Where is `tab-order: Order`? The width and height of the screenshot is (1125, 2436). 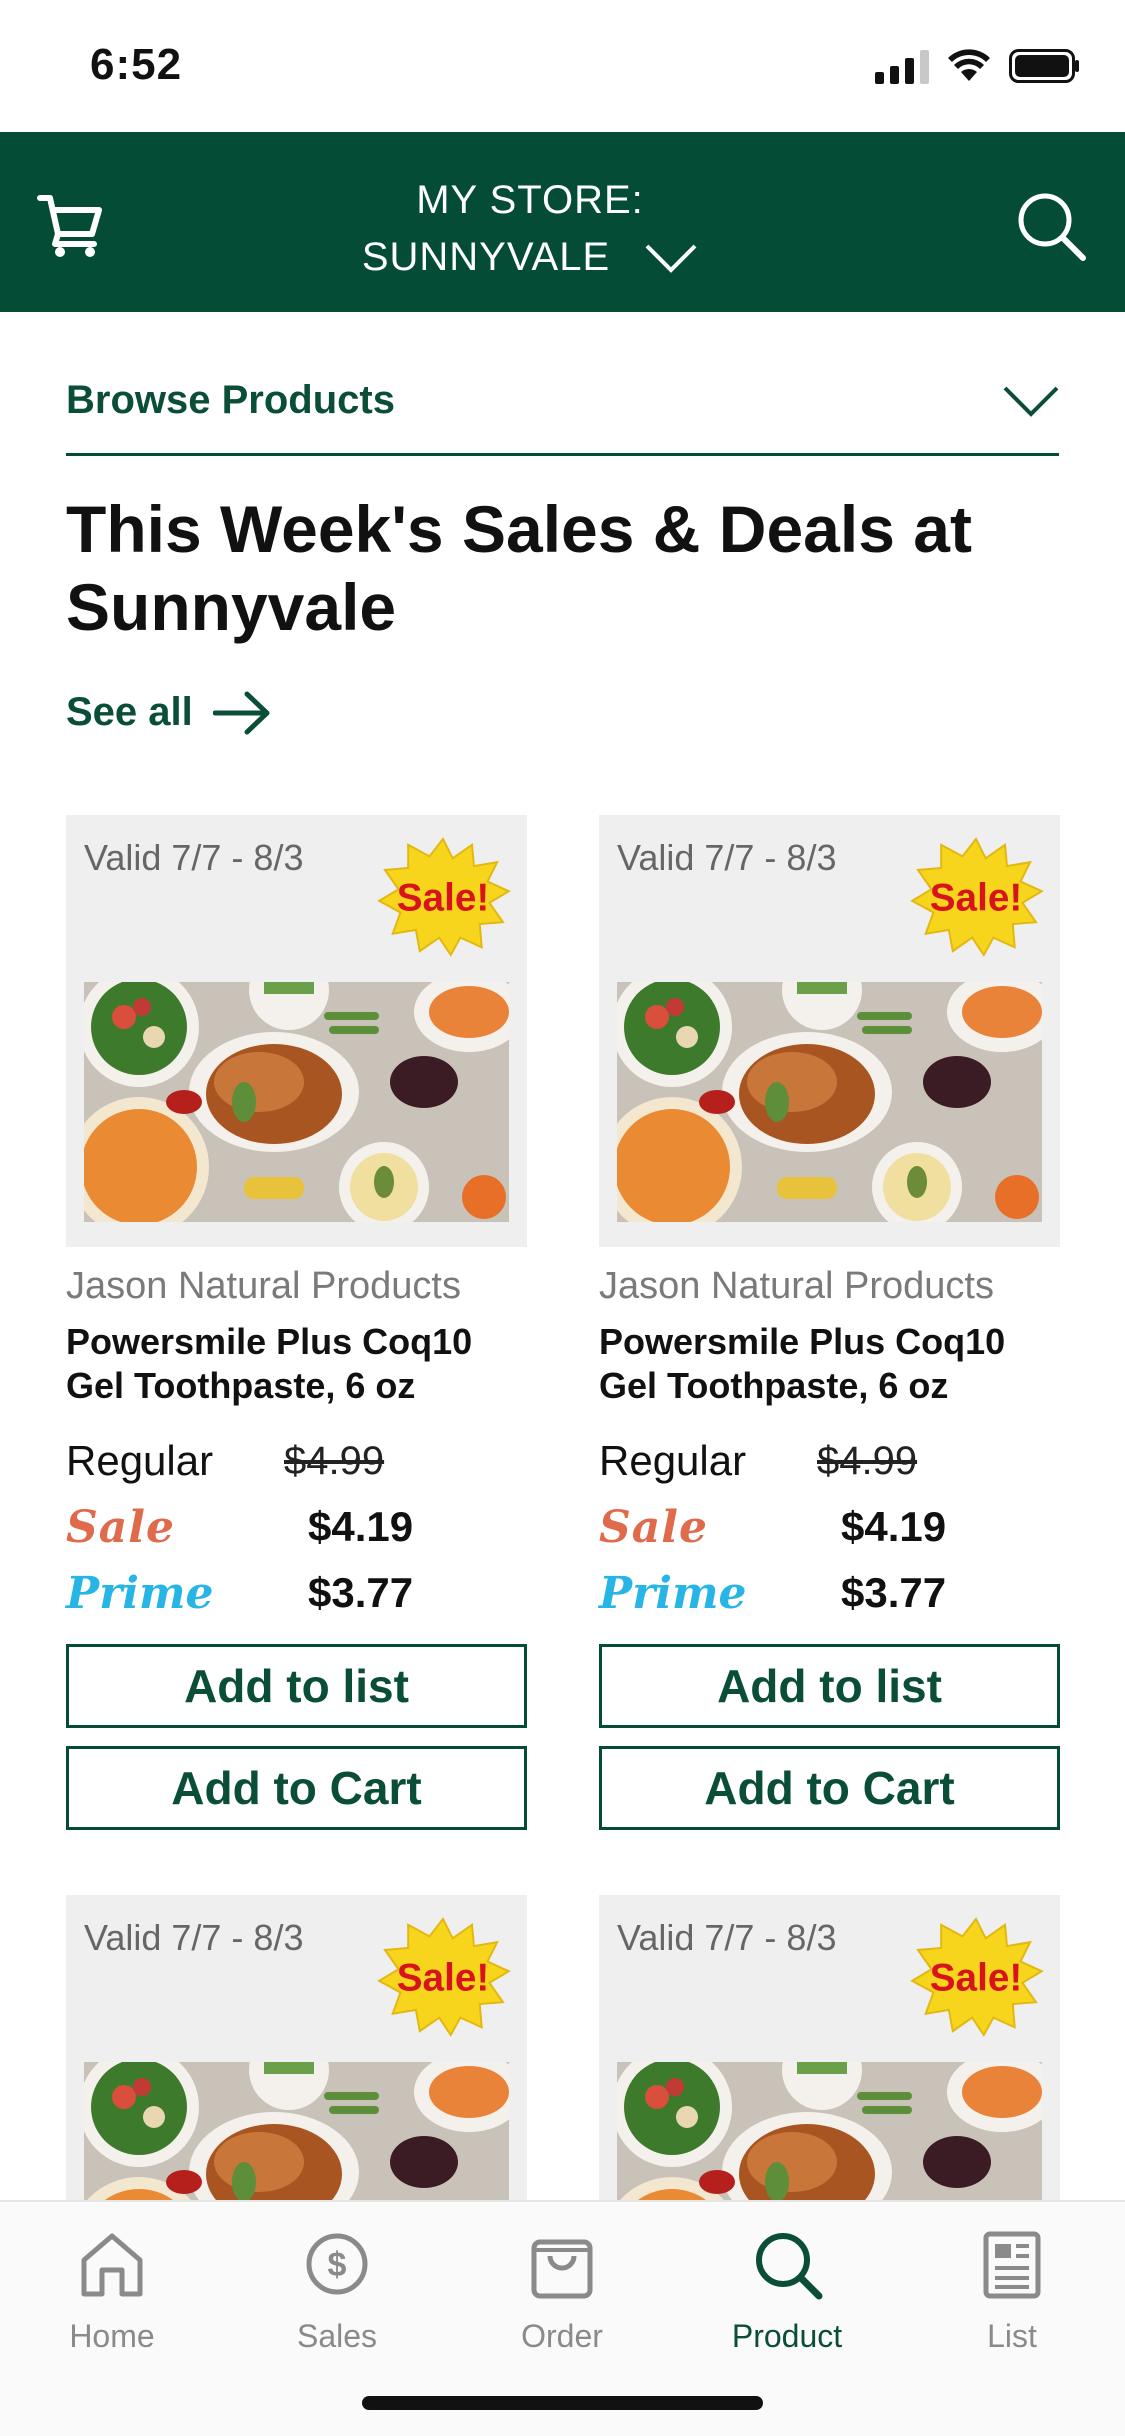 tab-order: Order is located at coordinates (562, 2290).